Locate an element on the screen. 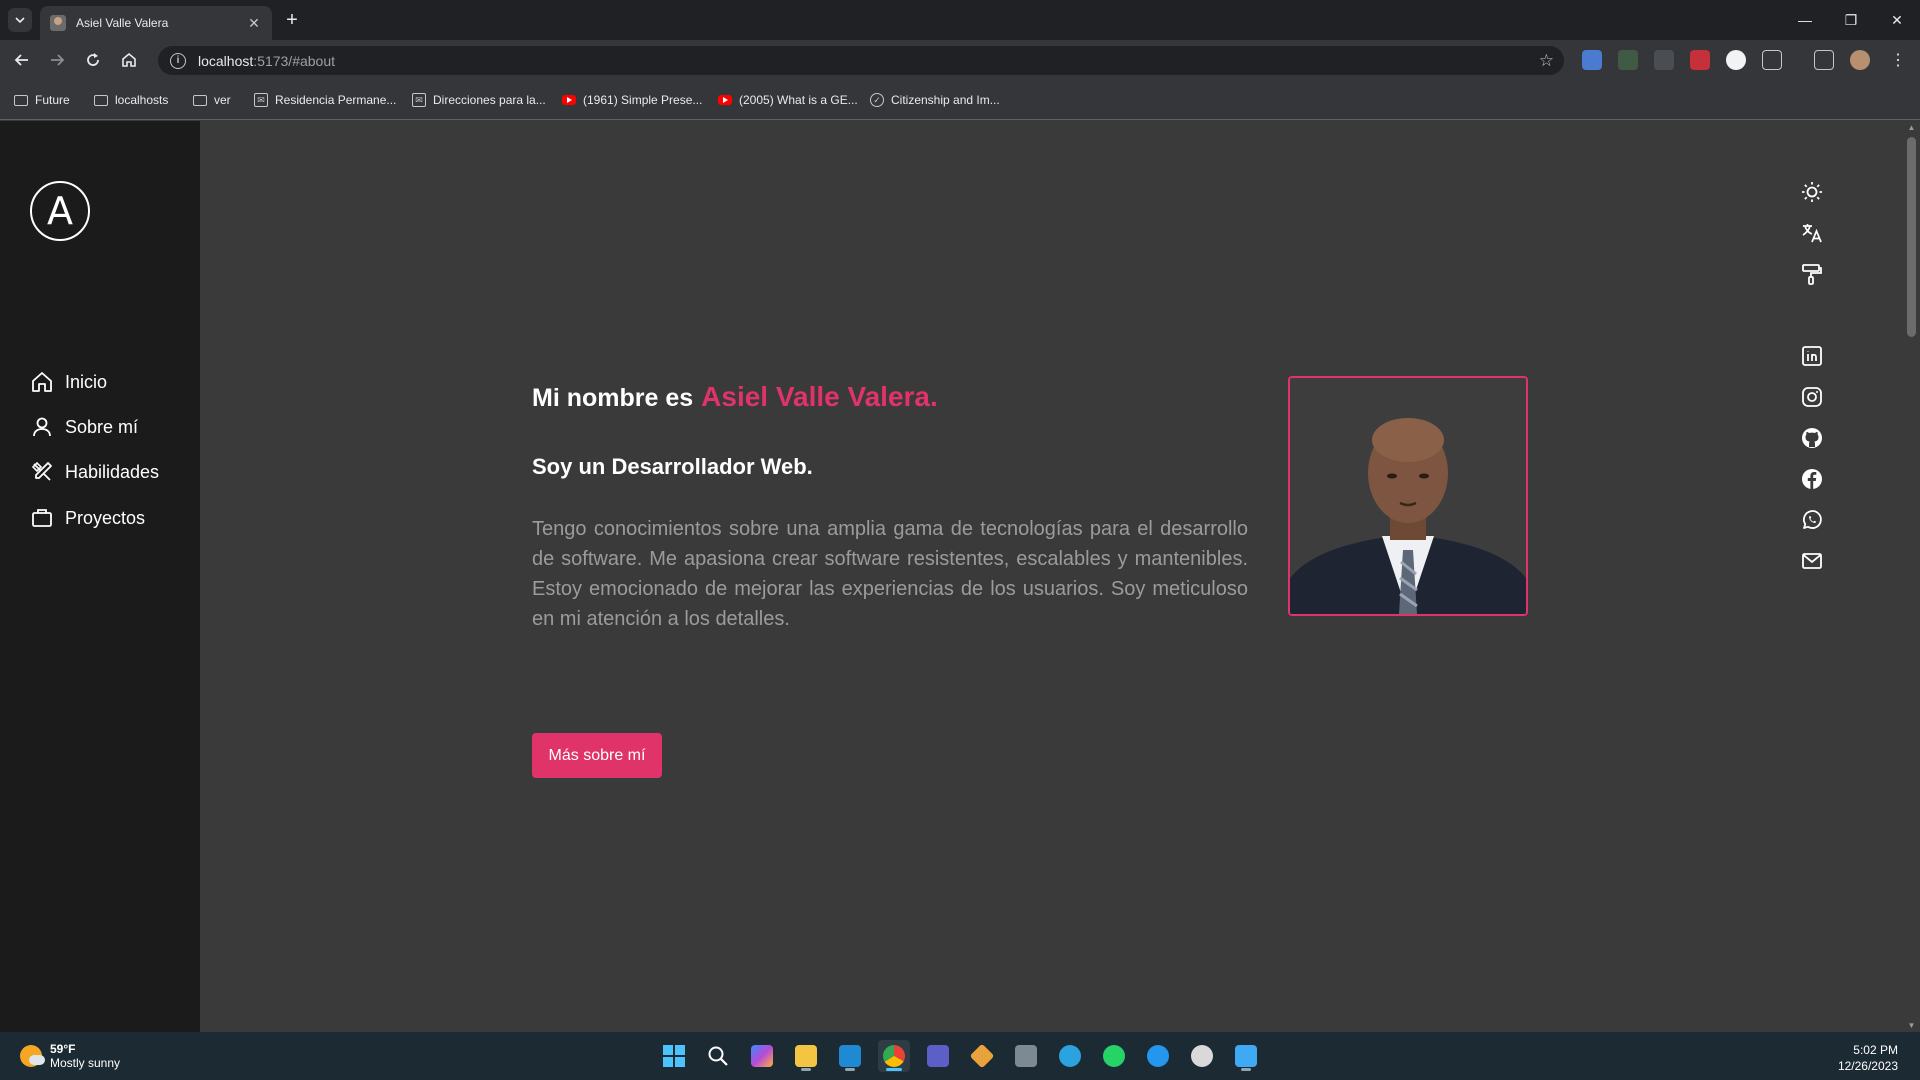 This screenshot has height=1080, width=1920. windows-taskbar: 59°F Mostly sunny 5:02 PM 12/26/2023 is located at coordinates (960, 1056).